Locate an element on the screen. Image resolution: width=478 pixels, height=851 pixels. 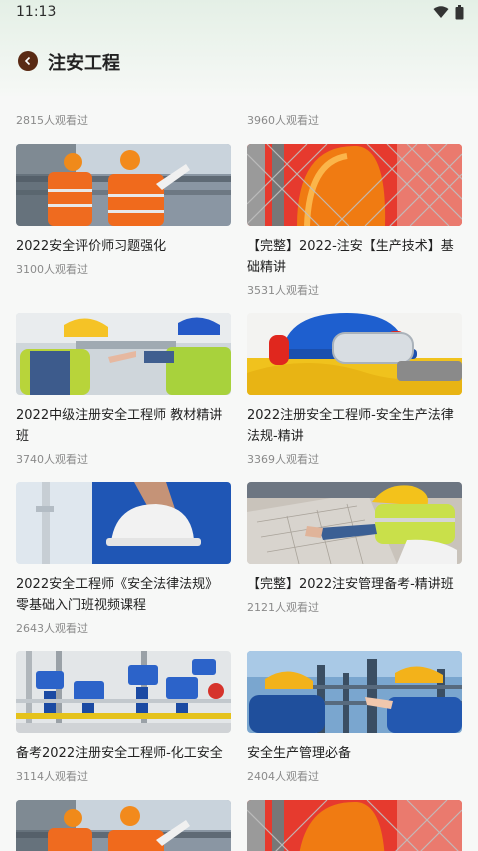
view-count: 3740人观看过 is located at coordinates (52, 459).